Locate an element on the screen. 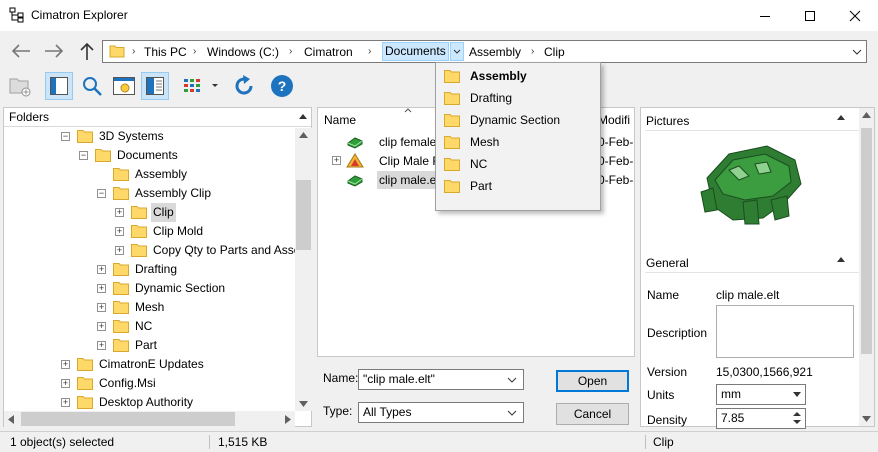 This screenshot has height=452, width=878. scroll-right-icon is located at coordinates (288, 419).